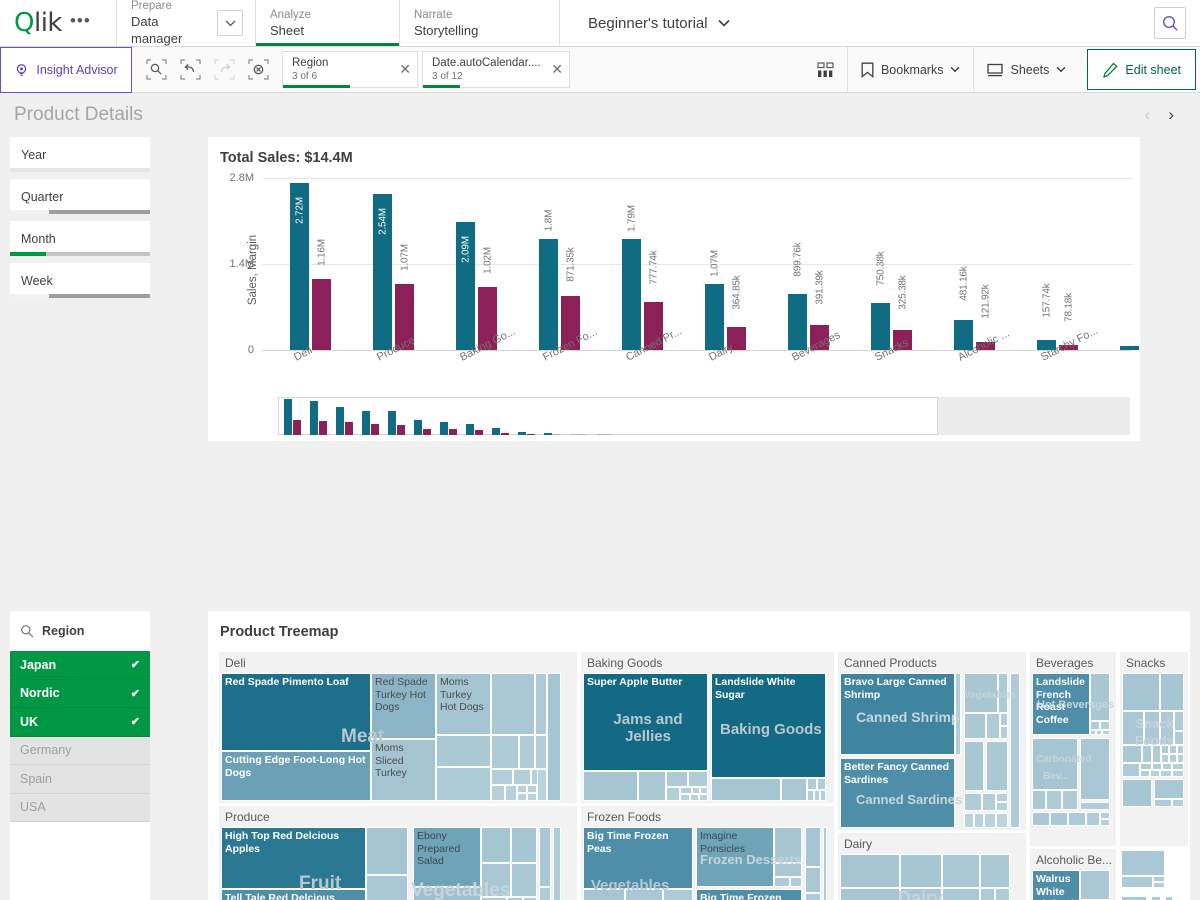  I want to click on nav-section-analyze: Analyze Sheet, so click(327, 23).